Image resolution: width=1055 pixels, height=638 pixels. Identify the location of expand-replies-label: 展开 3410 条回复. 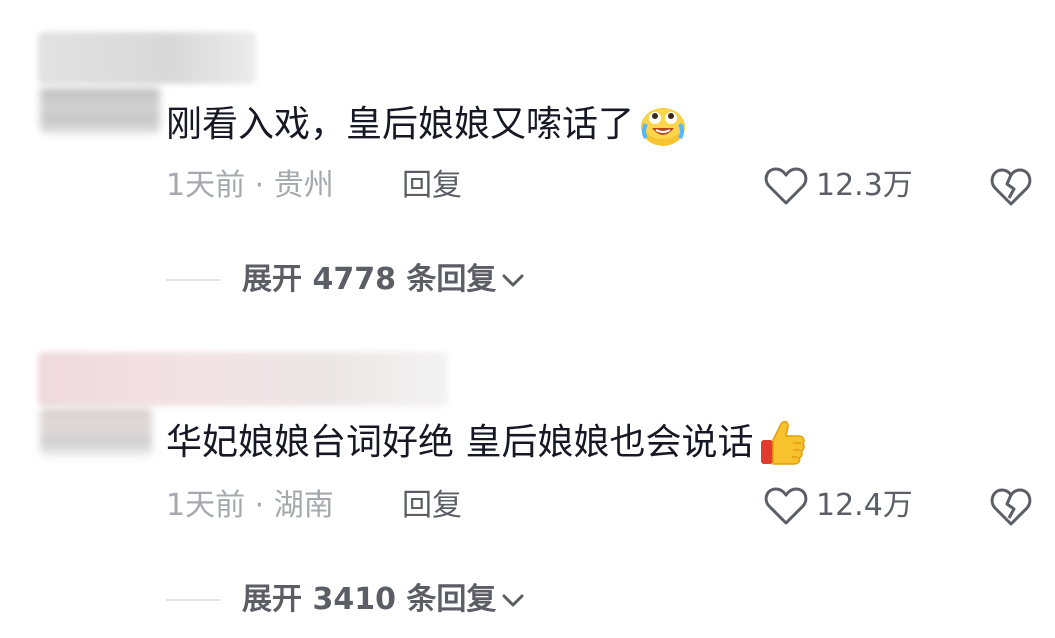
(369, 599).